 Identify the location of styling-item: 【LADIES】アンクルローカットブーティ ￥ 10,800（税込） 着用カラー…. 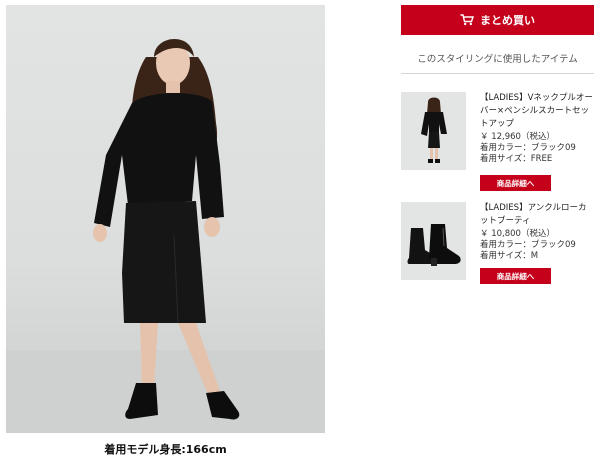
(497, 247).